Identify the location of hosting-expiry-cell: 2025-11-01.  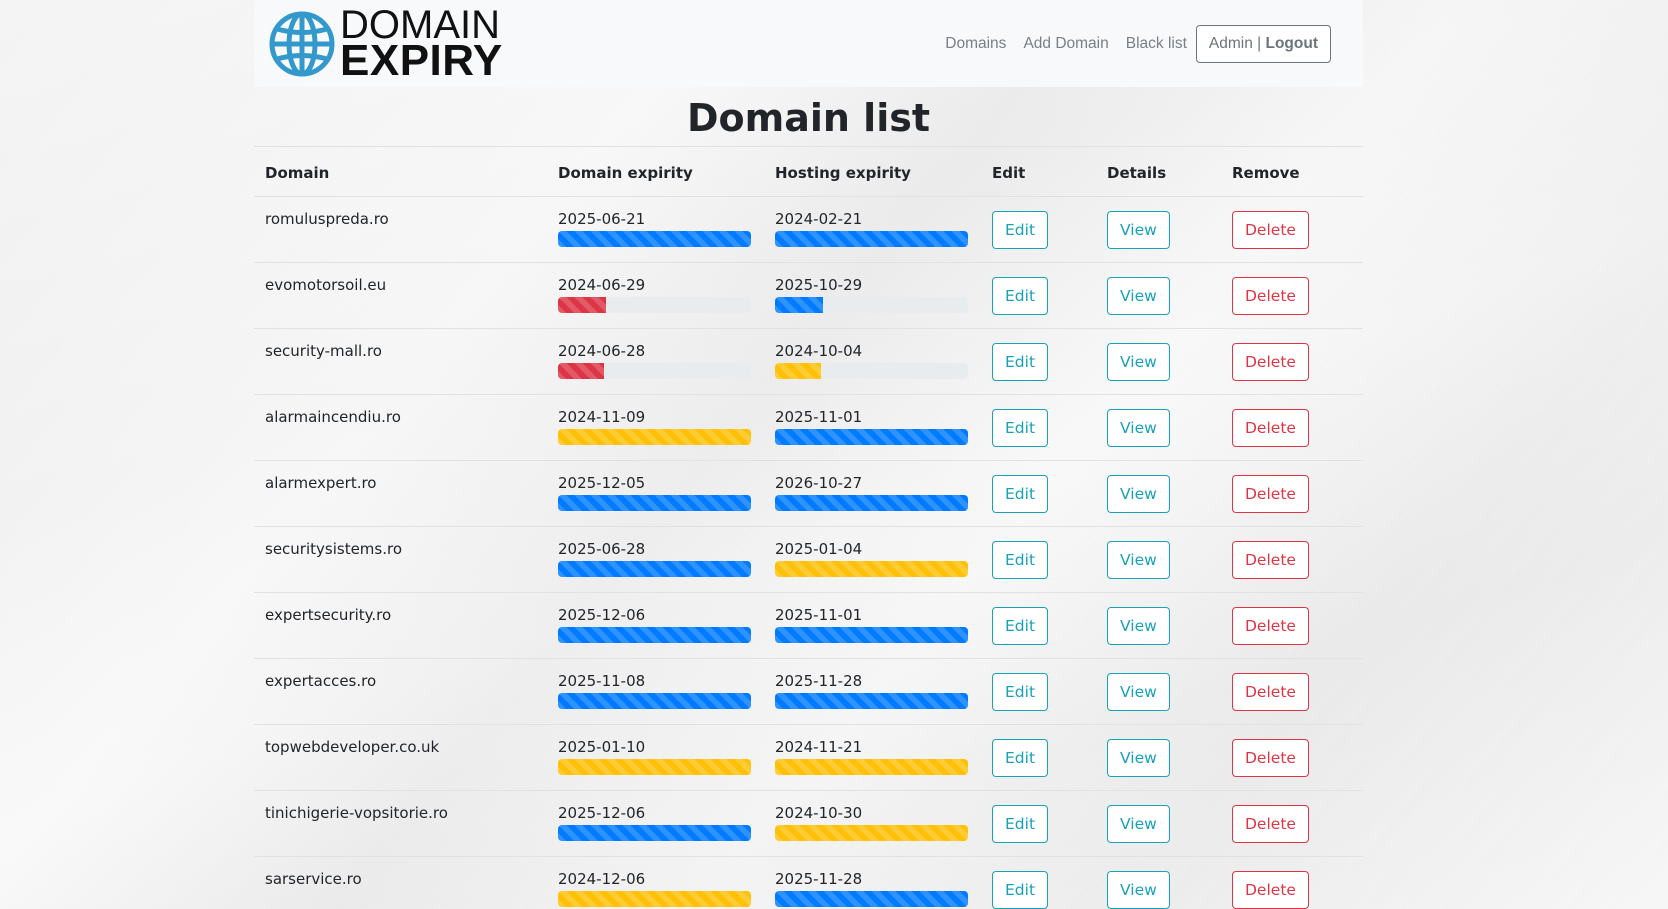
(872, 625).